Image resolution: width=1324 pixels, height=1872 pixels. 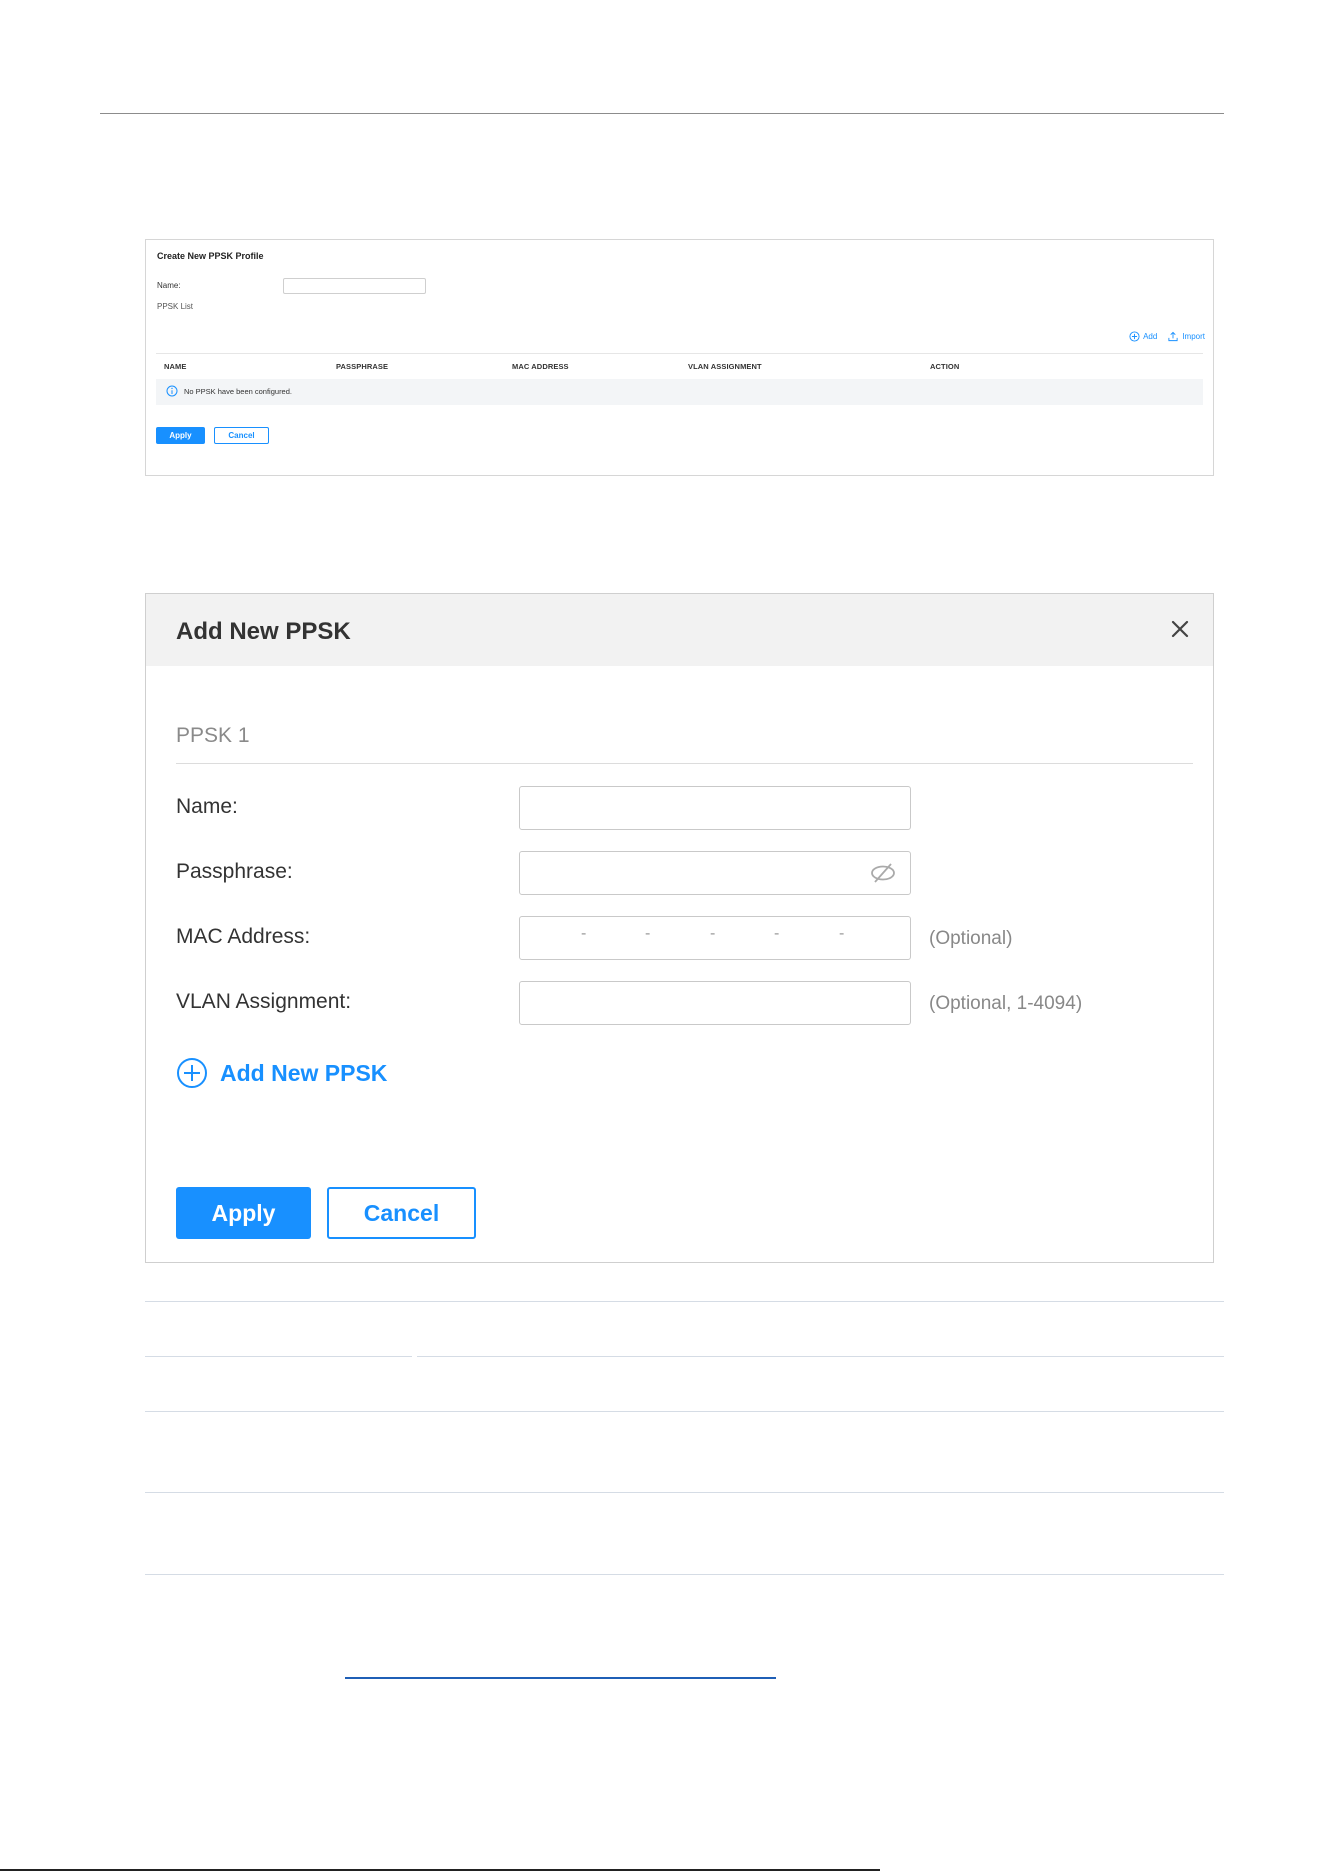 What do you see at coordinates (440, 1870) in the screenshot?
I see `footer-rule` at bounding box center [440, 1870].